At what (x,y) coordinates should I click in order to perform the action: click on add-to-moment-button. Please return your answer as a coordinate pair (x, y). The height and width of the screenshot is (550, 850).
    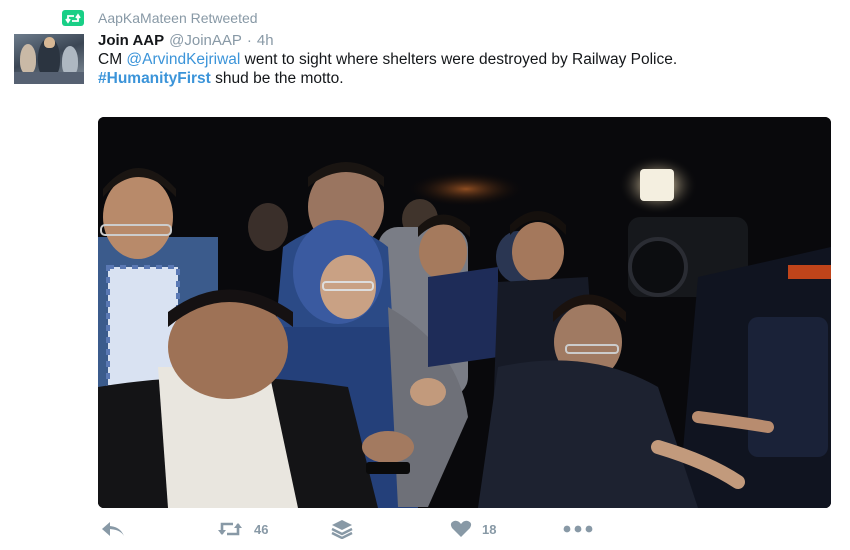
    Looking at the image, I should click on (342, 529).